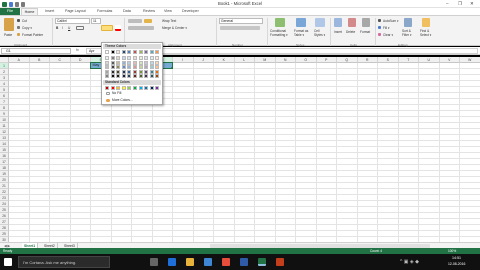  I want to click on column-header-I: I, so click(183, 60).